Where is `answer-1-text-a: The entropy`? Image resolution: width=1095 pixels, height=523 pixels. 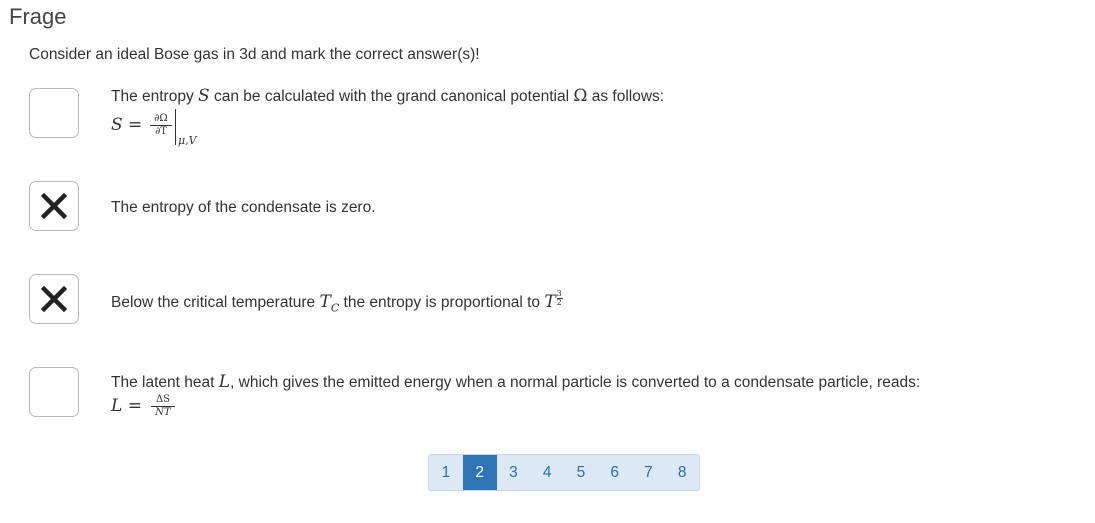 answer-1-text-a: The entropy is located at coordinates (155, 96).